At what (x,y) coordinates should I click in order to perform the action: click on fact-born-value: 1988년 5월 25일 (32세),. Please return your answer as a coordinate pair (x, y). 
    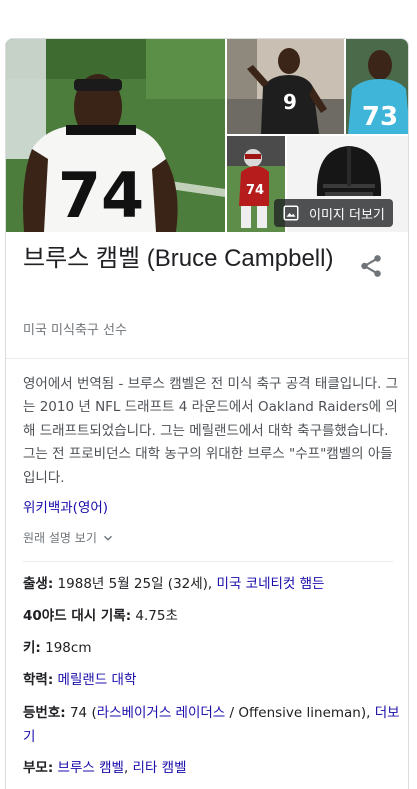
    Looking at the image, I should click on (135, 584).